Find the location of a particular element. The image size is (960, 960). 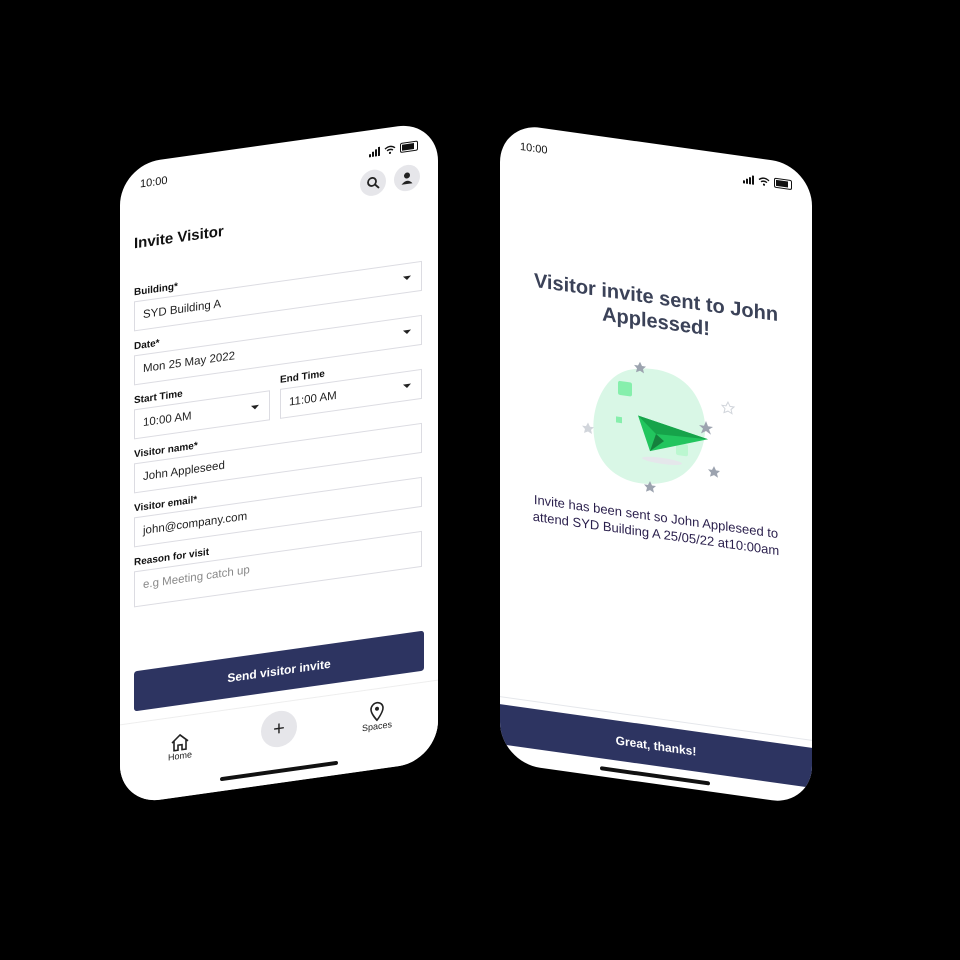

add-button: + is located at coordinates (279, 729).